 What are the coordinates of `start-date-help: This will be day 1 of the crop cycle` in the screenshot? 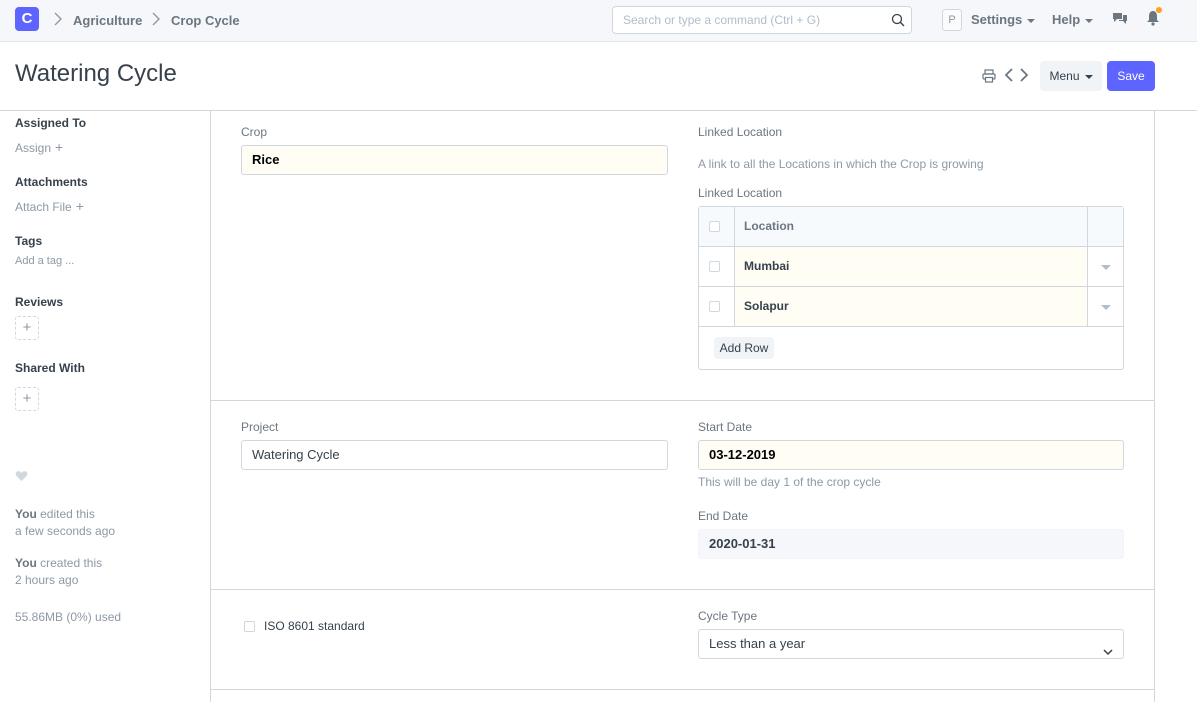 It's located at (789, 482).